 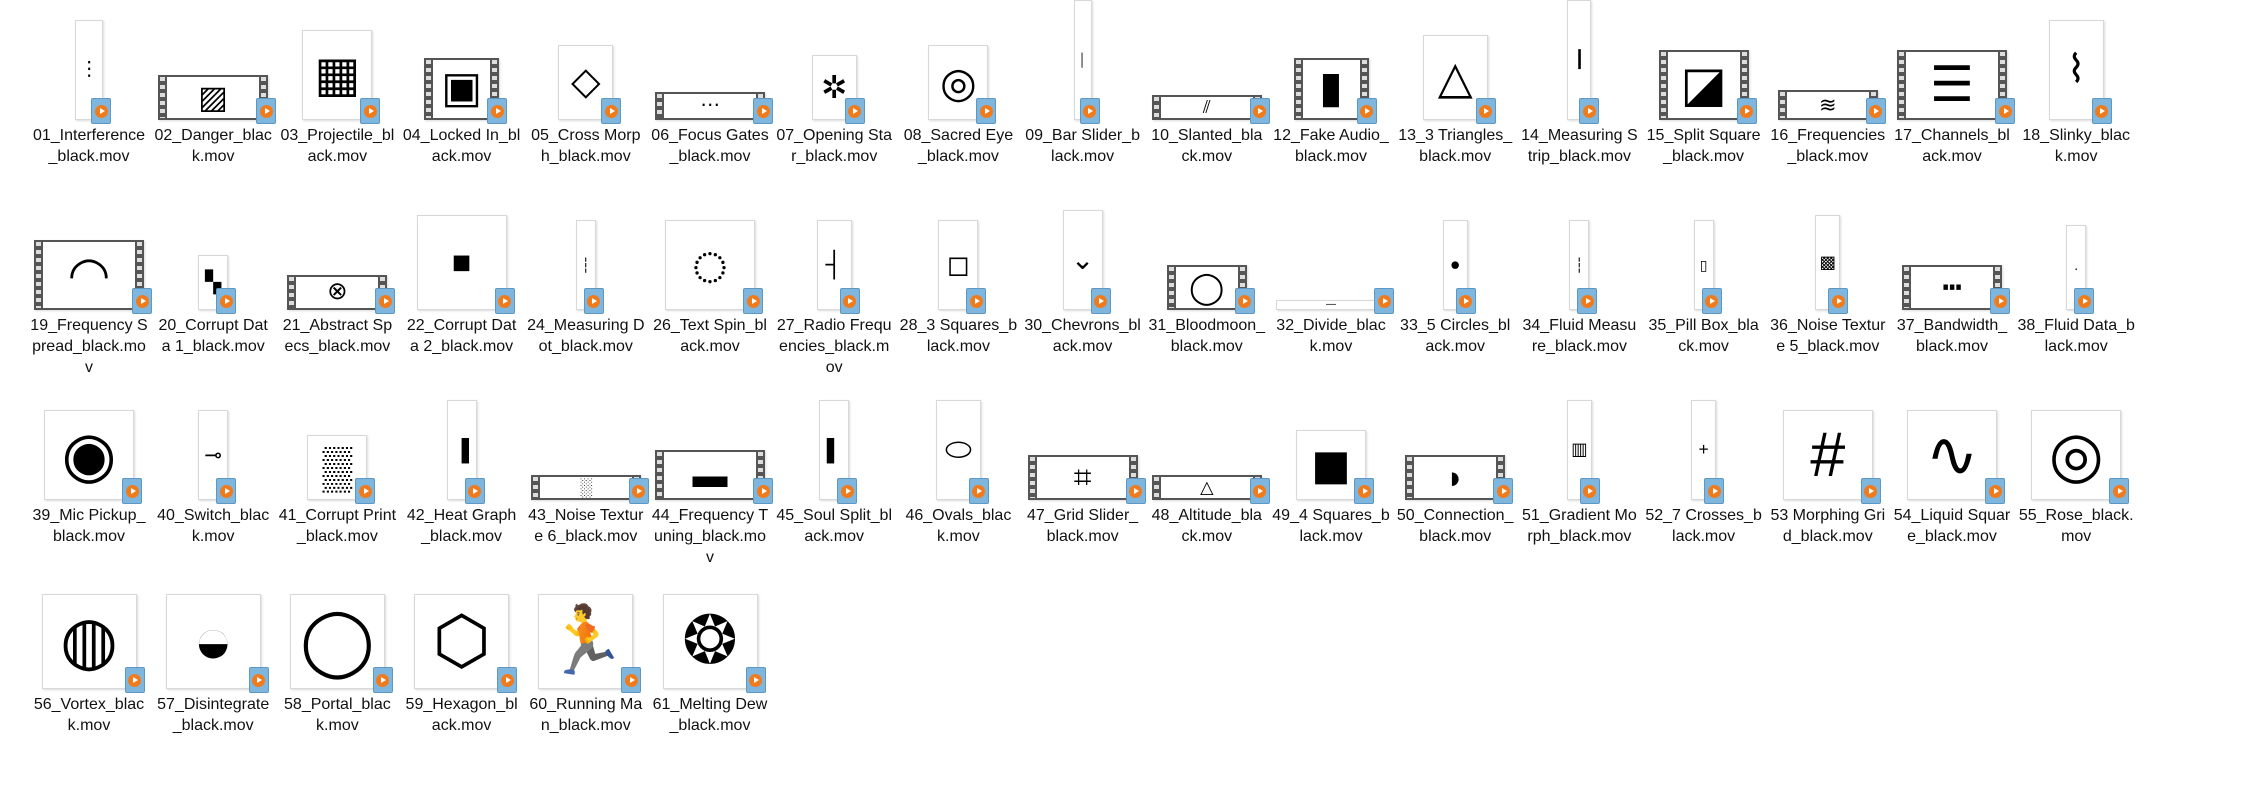 What do you see at coordinates (89, 69) in the screenshot?
I see `thumbnail-preview-icon: ⋮` at bounding box center [89, 69].